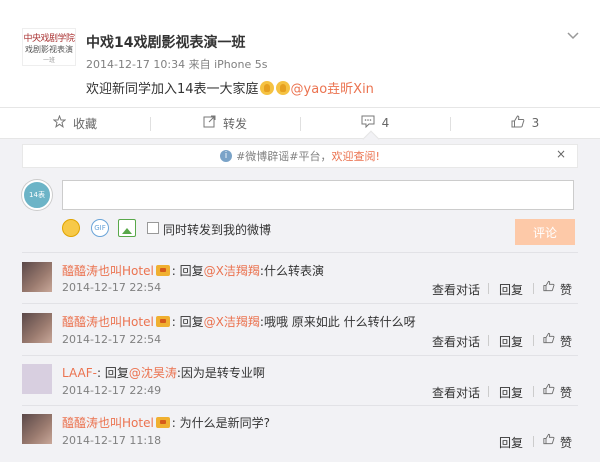 The image size is (600, 462). I want to click on comment-text: LAAF-: 回复@沈昊涛:因为是转专业啊, so click(163, 373).